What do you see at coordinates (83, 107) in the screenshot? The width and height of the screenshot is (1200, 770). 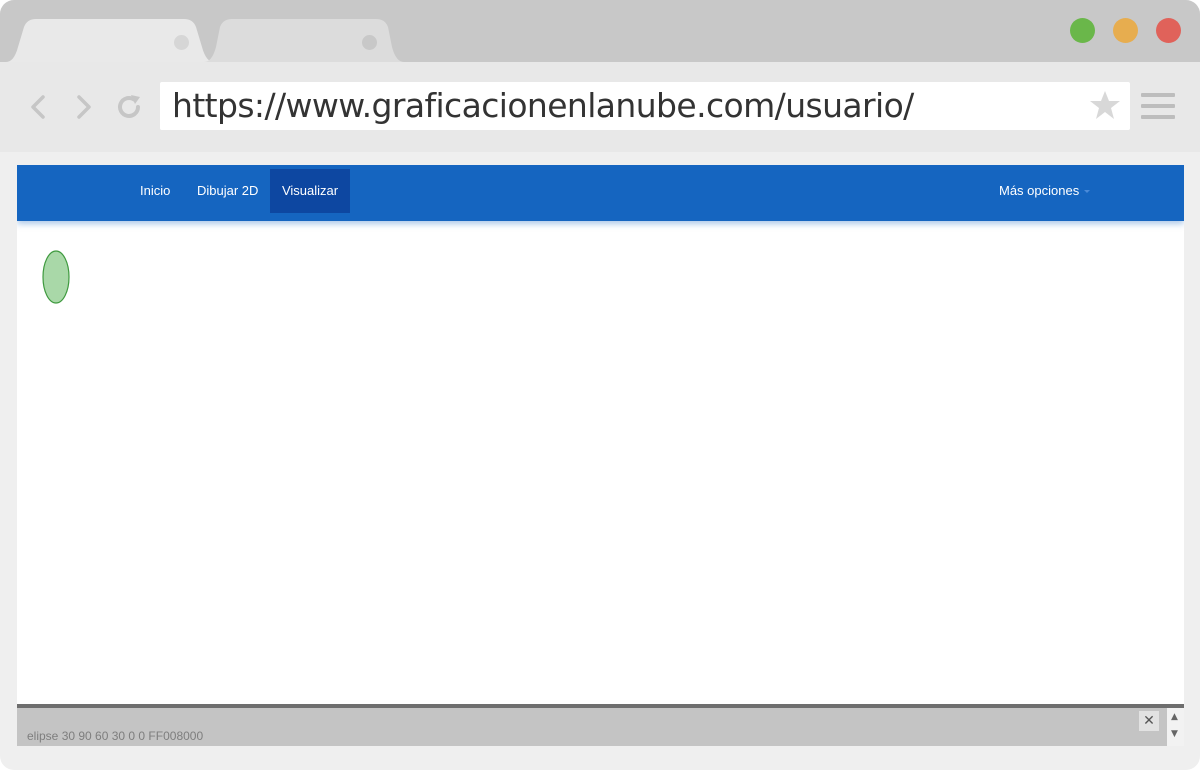 I see `forward-arrow-icon` at bounding box center [83, 107].